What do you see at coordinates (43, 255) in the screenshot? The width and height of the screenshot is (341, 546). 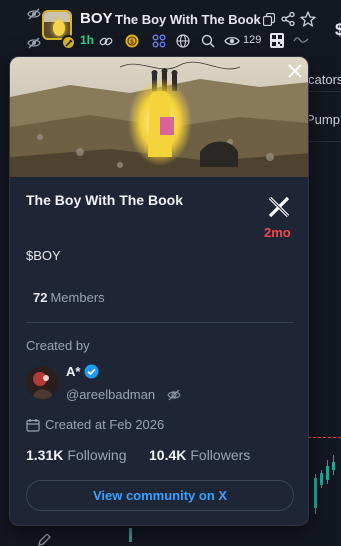 I see `community-symbol: $BOY` at bounding box center [43, 255].